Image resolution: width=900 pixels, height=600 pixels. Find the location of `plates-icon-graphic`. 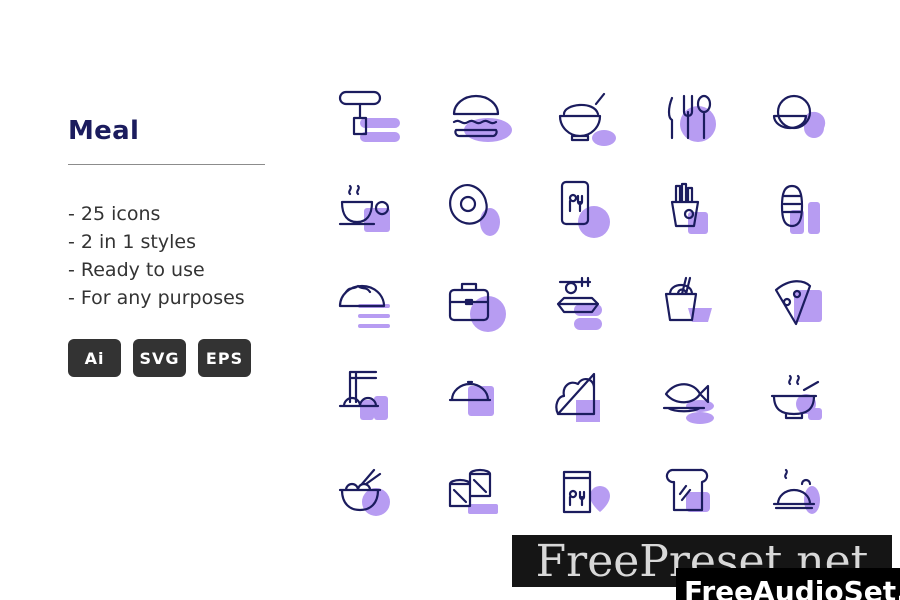

plates-icon-graphic is located at coordinates (799, 116).